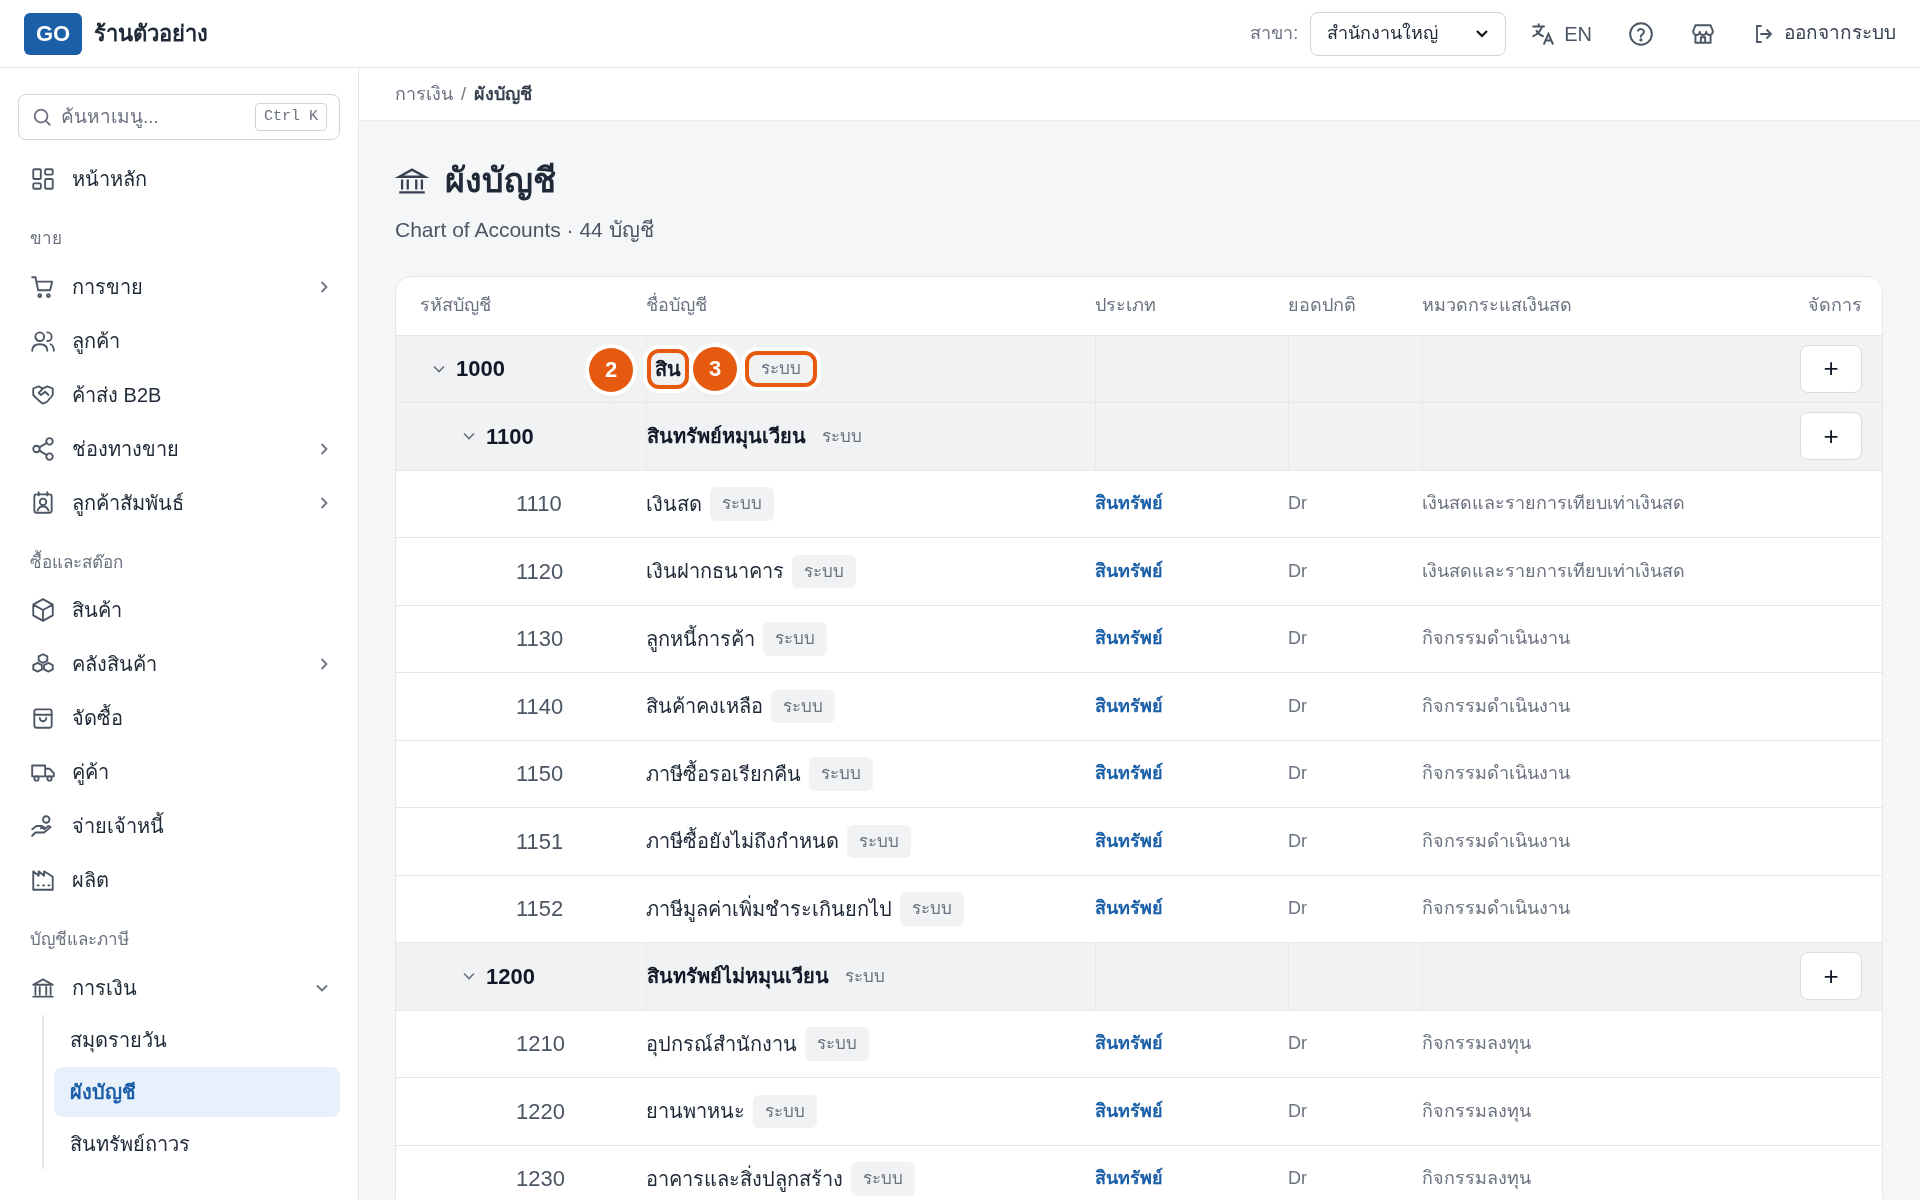 This screenshot has width=1920, height=1200. Describe the element at coordinates (715, 572) in the screenshot. I see `account-name: เงินฝากธนาคาร` at that location.